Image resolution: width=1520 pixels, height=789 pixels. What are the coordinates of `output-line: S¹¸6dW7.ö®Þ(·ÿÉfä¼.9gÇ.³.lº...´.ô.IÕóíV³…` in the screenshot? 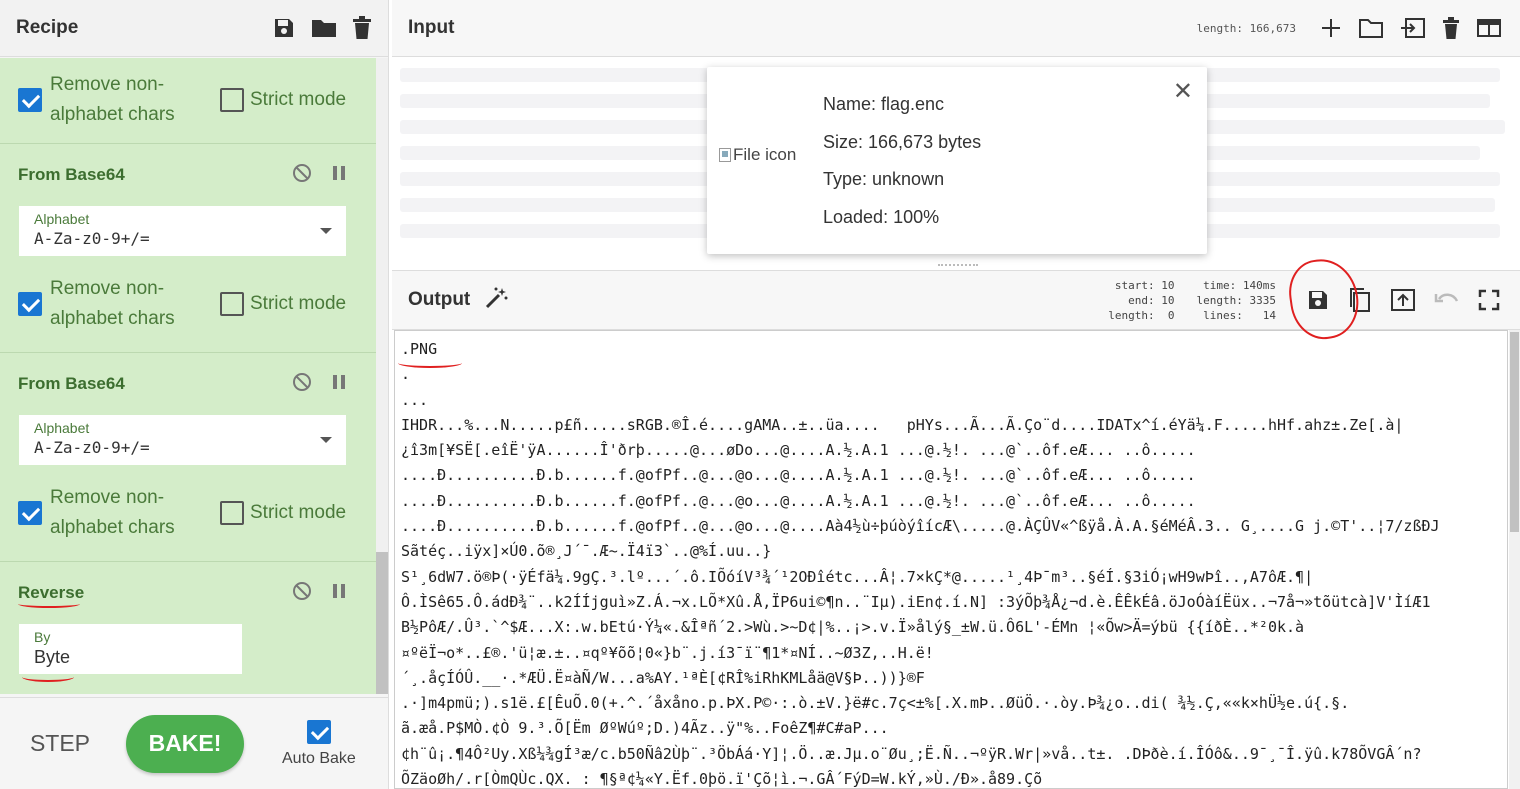 It's located at (857, 576).